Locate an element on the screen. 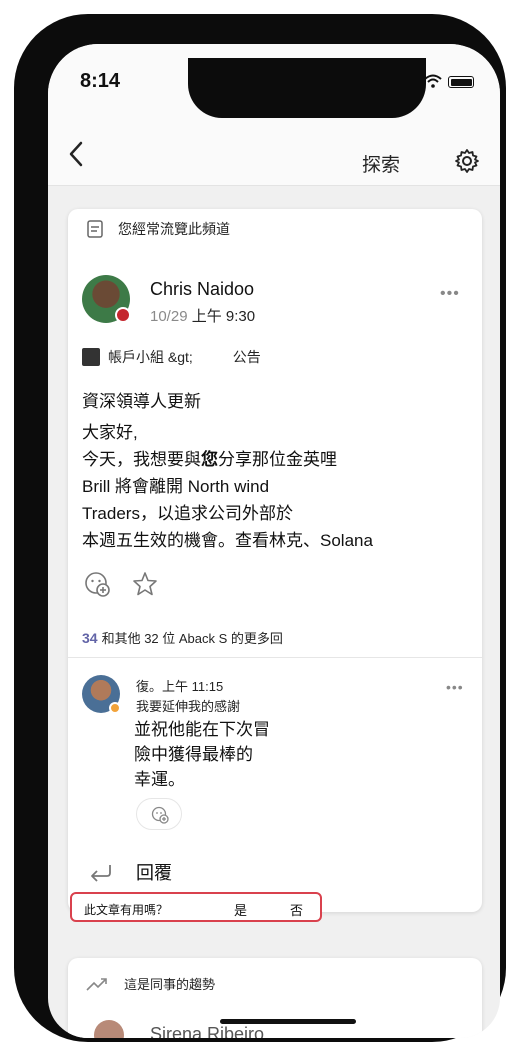 Image resolution: width=518 pixels, height=1047 pixels. back-icon is located at coordinates (77, 154).